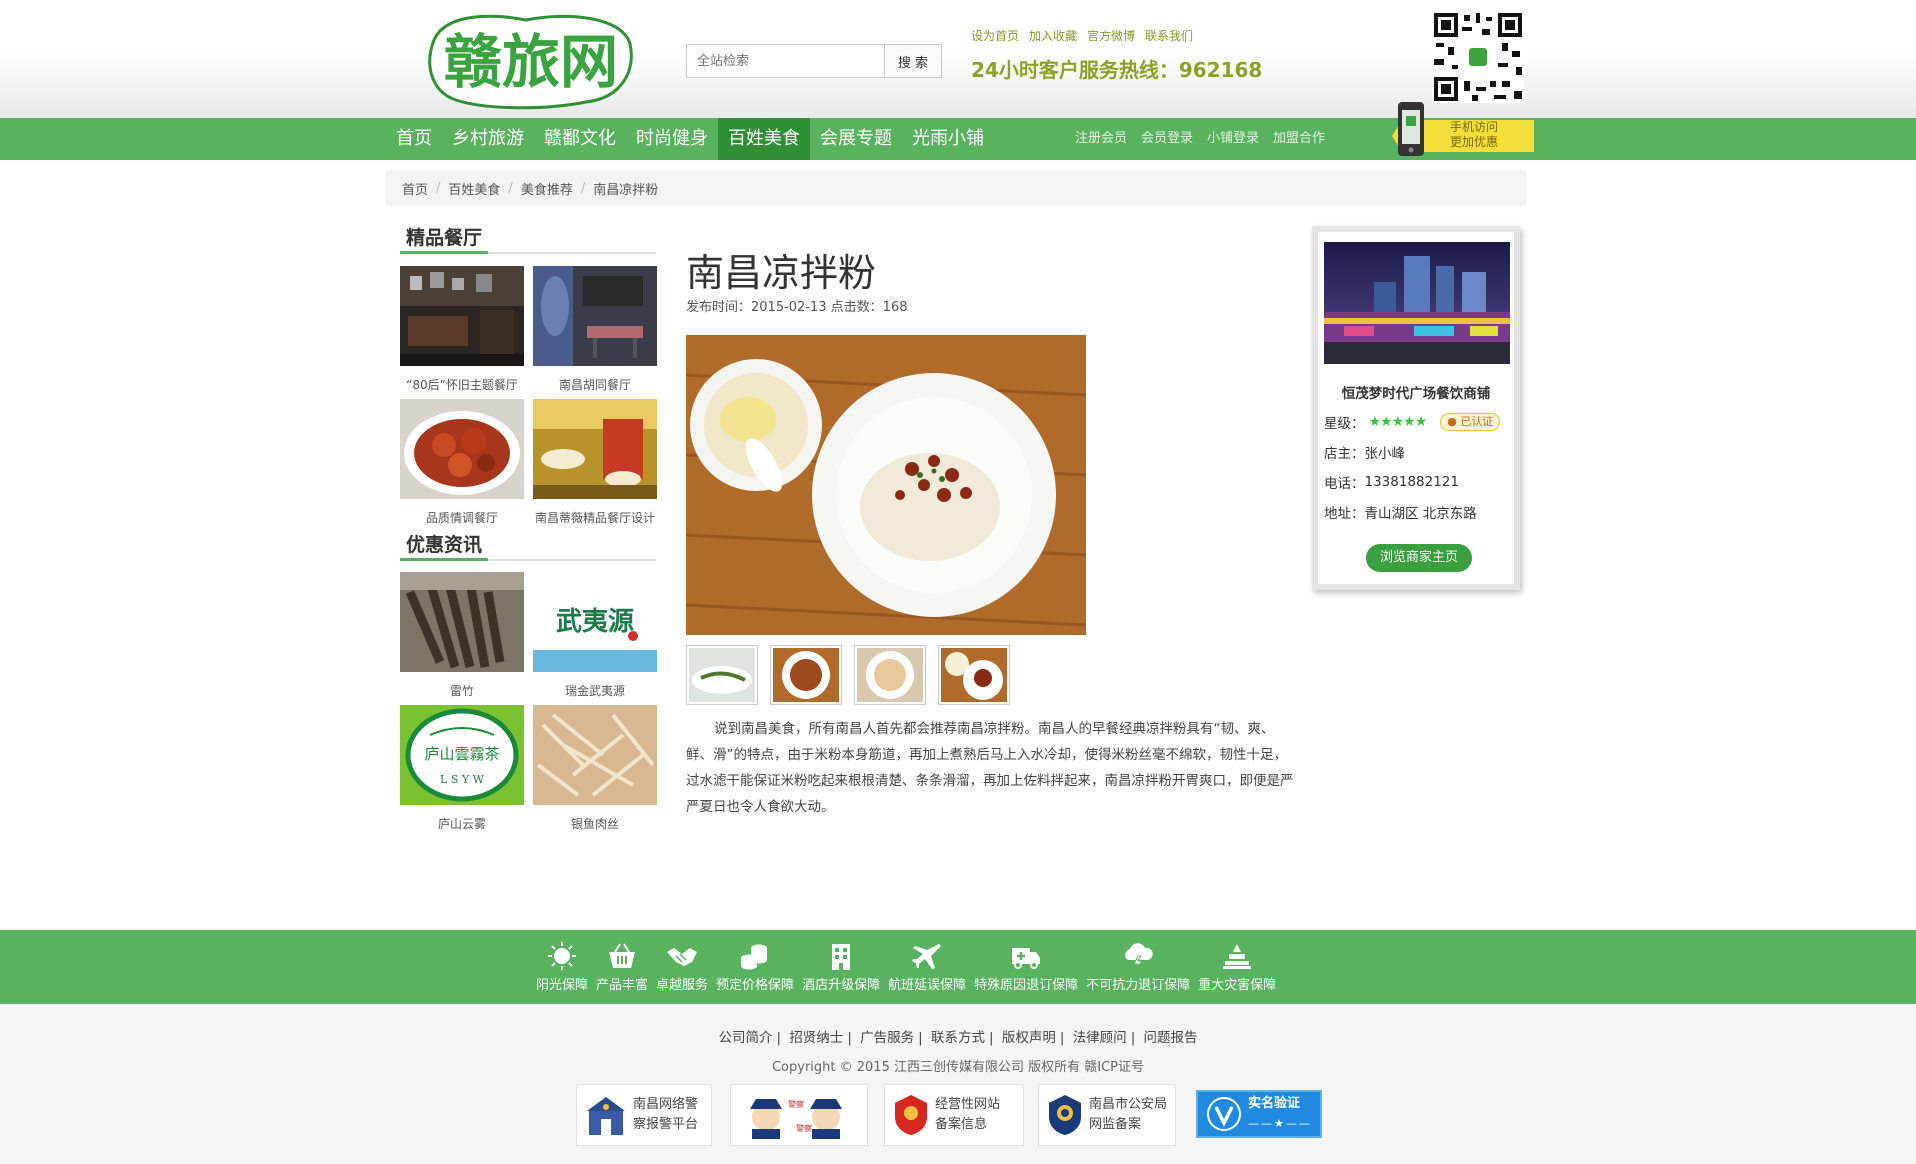 This screenshot has width=1916, height=1164. Describe the element at coordinates (956, 188) in the screenshot. I see `breadcrumb: 首页 / 百姓美食 / 美食推荐 / 南昌凉拌粉` at that location.